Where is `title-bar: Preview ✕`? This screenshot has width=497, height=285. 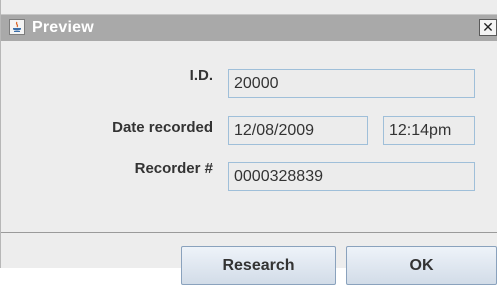
title-bar: Preview ✕ is located at coordinates (249, 27).